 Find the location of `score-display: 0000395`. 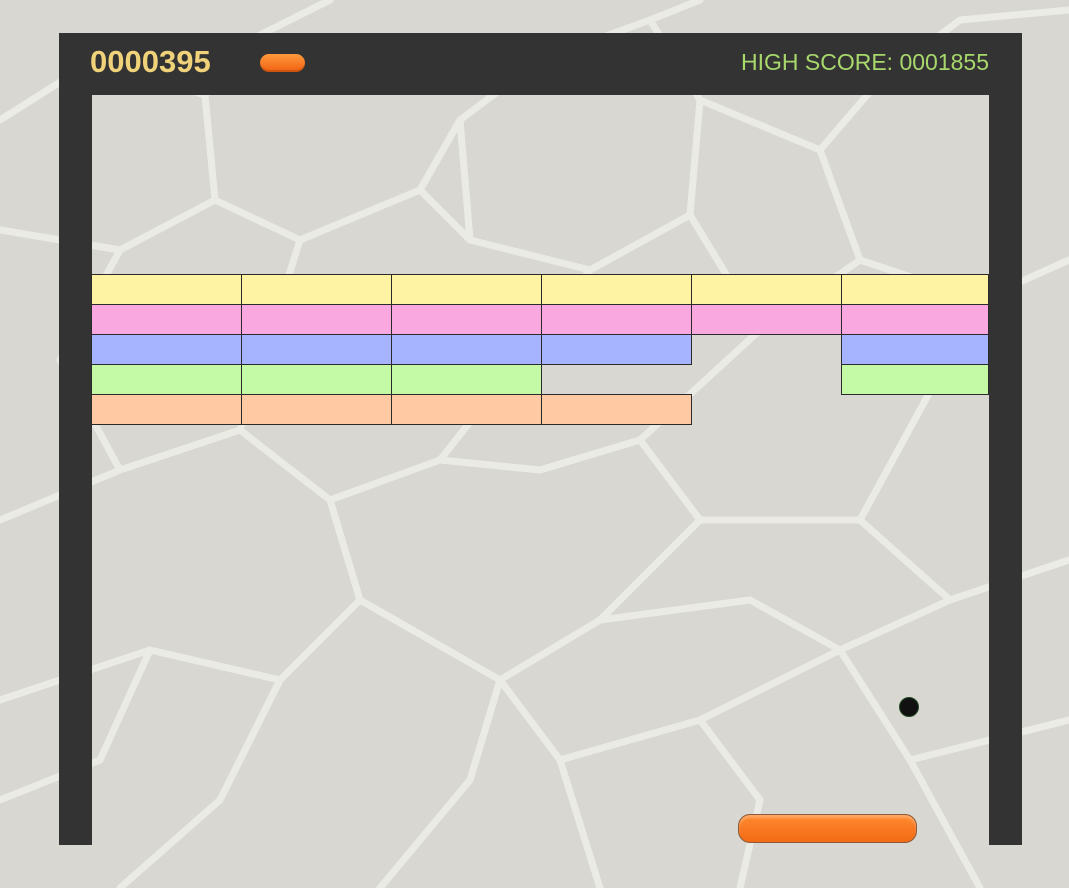

score-display: 0000395 is located at coordinates (150, 61).